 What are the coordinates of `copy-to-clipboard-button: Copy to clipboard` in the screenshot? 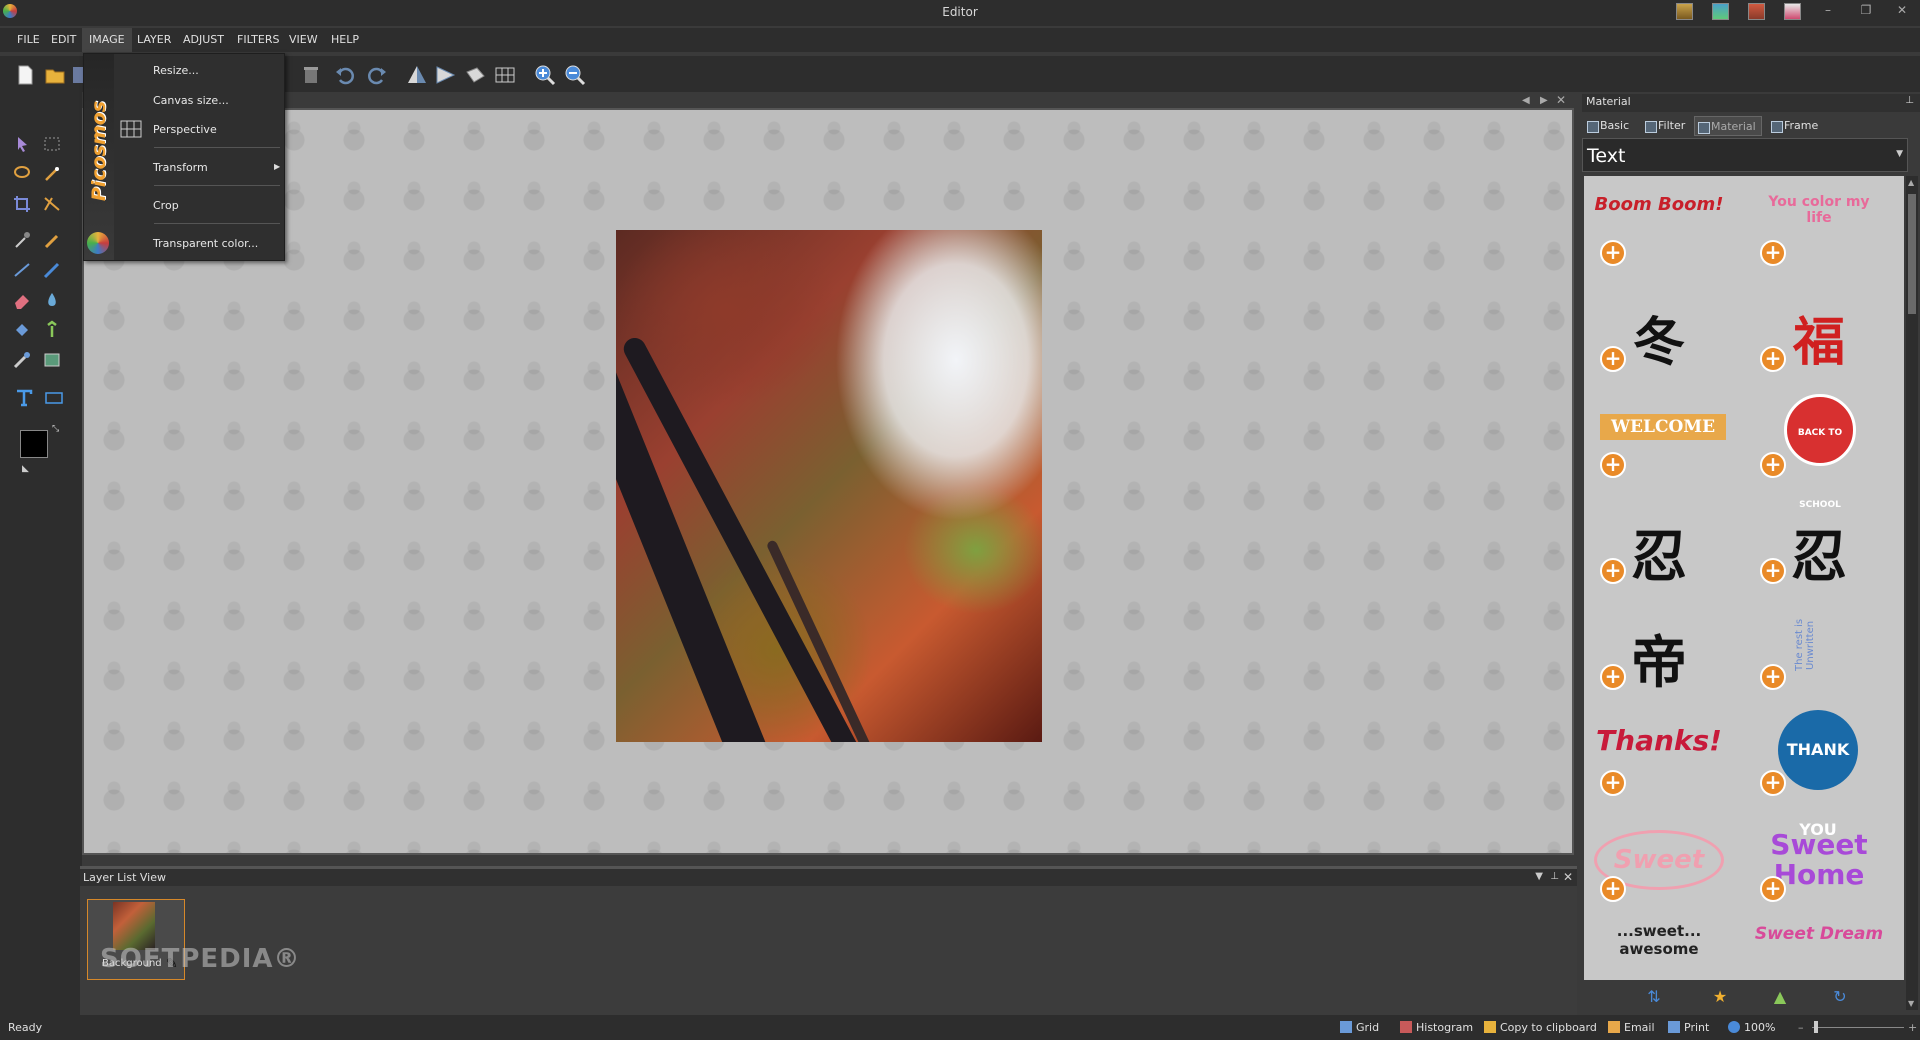 It's located at (1540, 1027).